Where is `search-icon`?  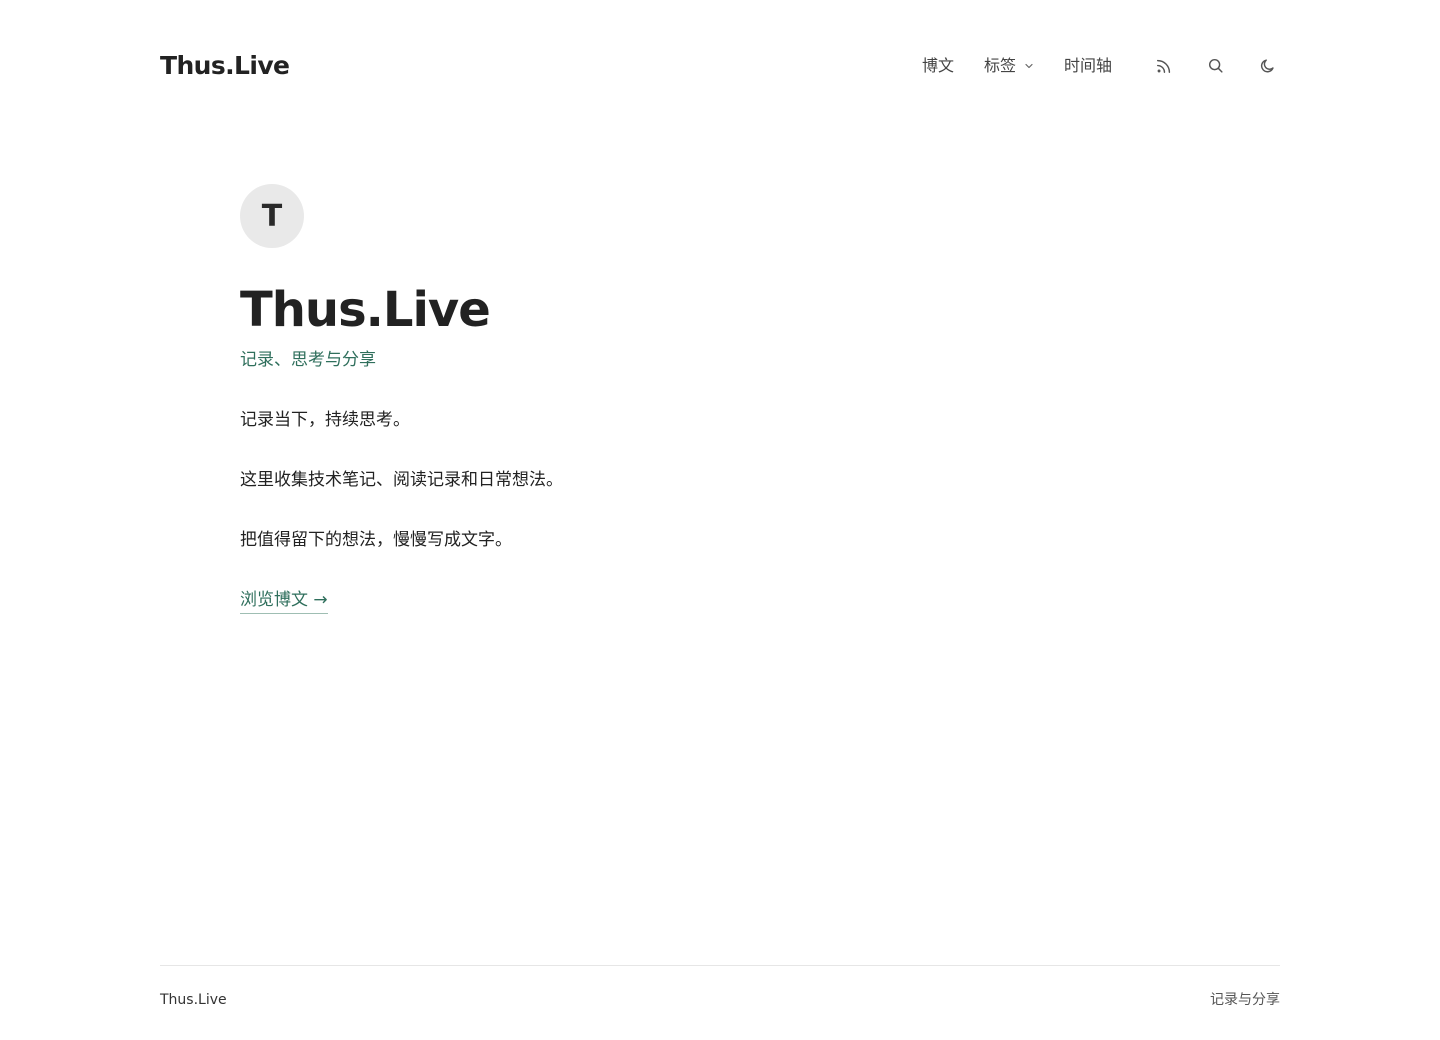 search-icon is located at coordinates (1215, 65).